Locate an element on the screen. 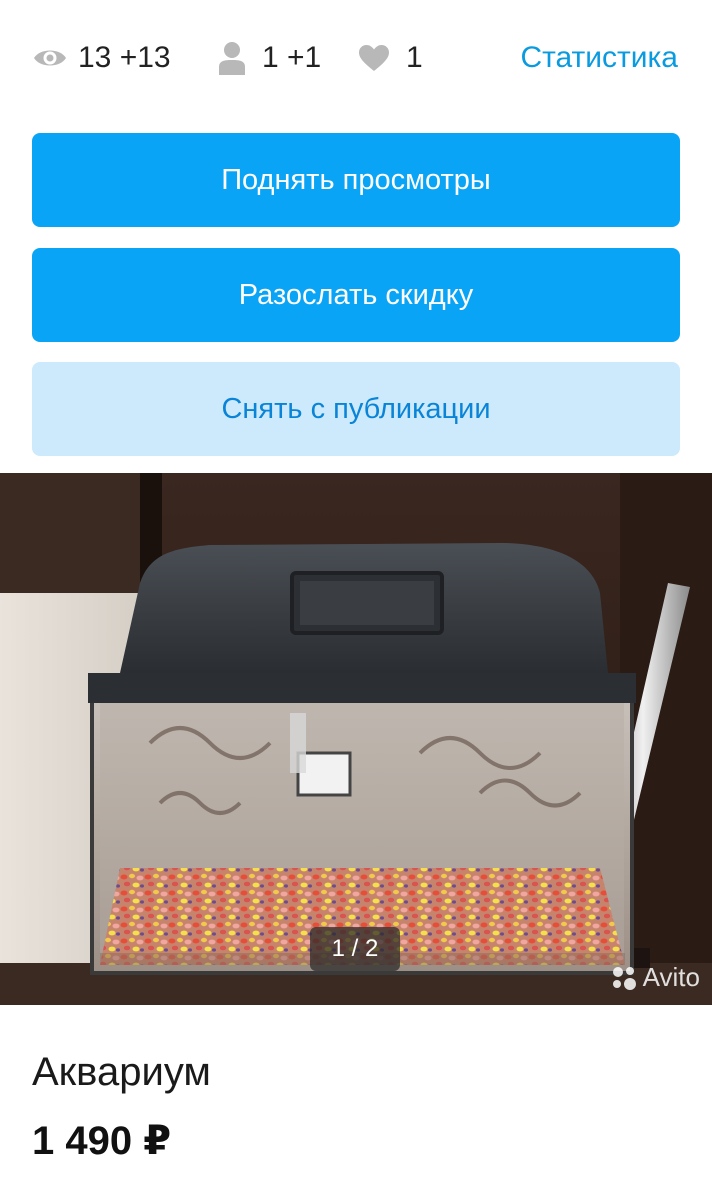 The width and height of the screenshot is (712, 1200). favorites-stat: 1 is located at coordinates (390, 58).